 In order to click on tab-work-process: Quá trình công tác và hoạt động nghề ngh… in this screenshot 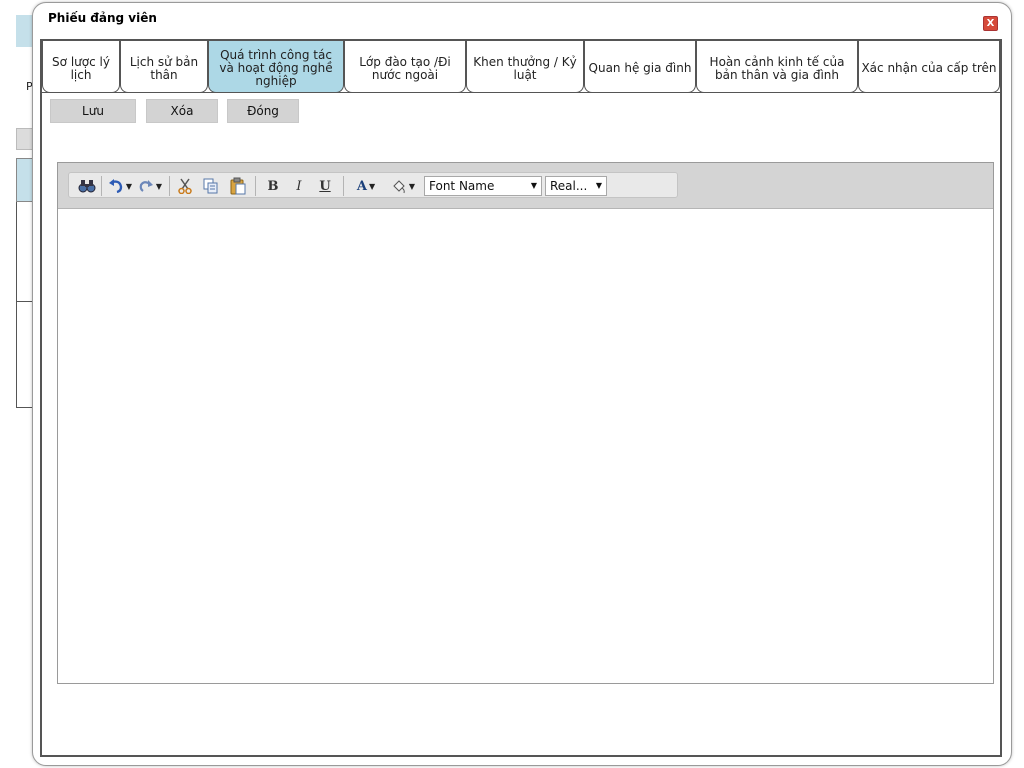, I will do `click(276, 67)`.